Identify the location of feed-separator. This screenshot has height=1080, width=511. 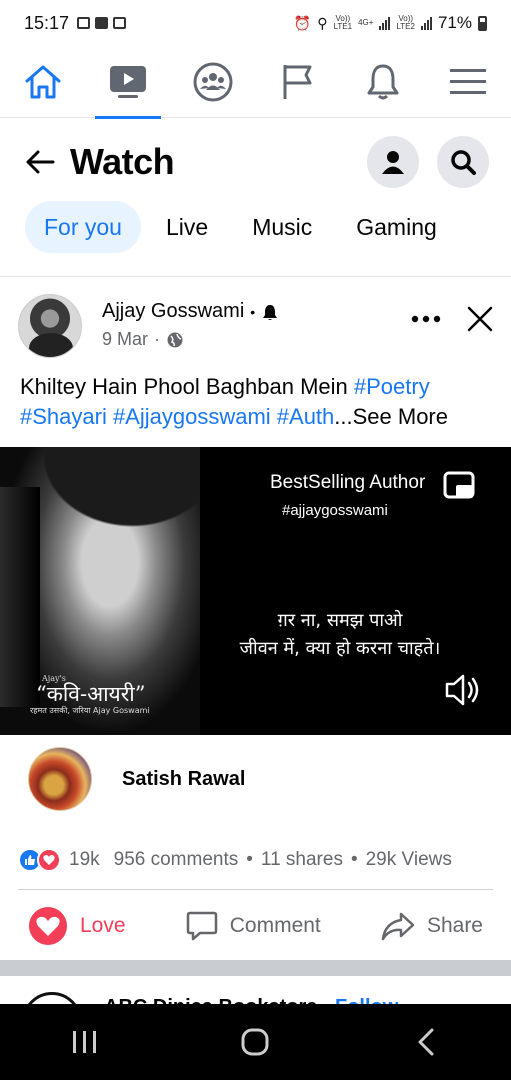
(255, 968).